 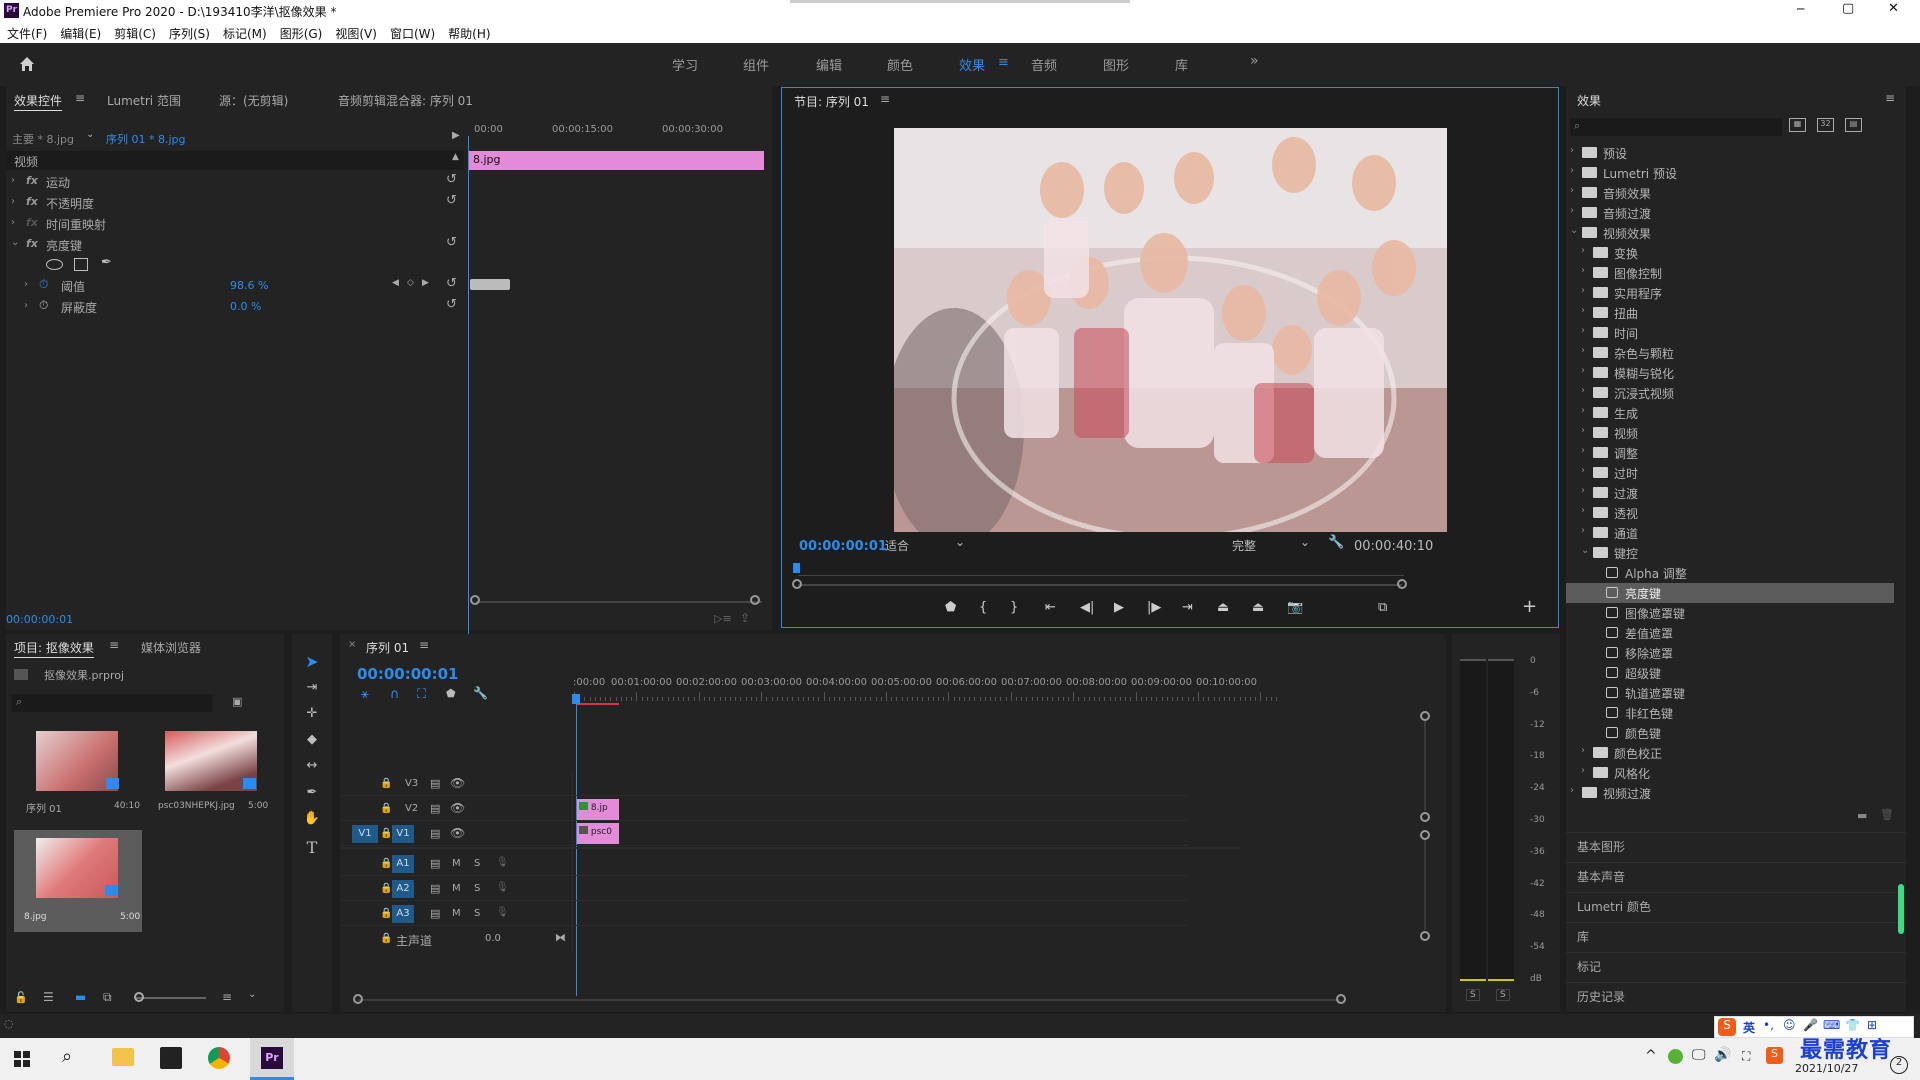 I want to click on go-to-out-icon: ⇥, so click(x=1187, y=607).